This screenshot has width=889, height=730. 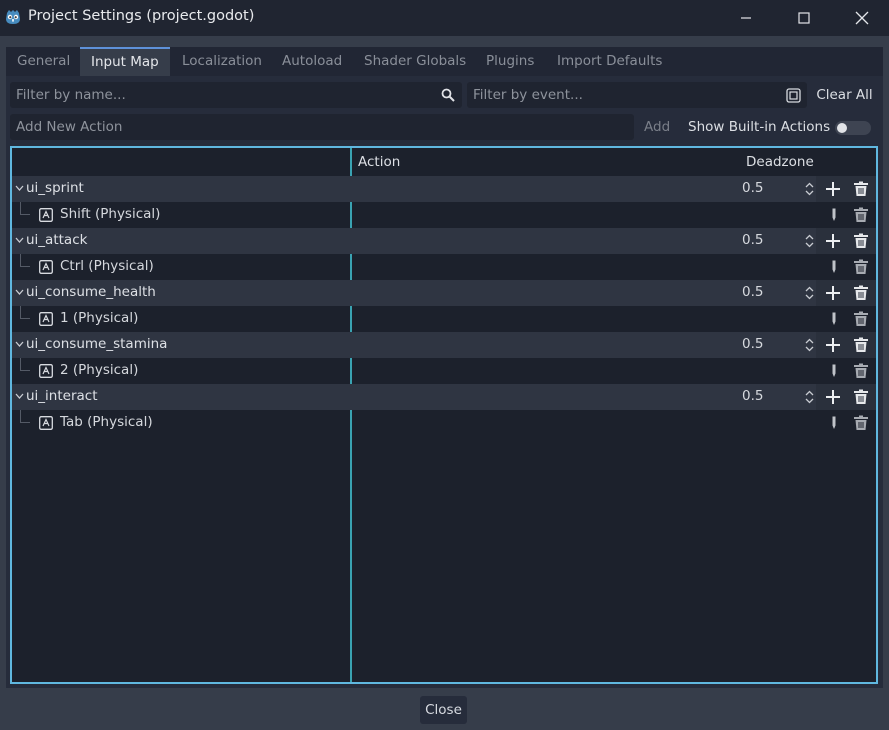 I want to click on toggle-knob, so click(x=842, y=128).